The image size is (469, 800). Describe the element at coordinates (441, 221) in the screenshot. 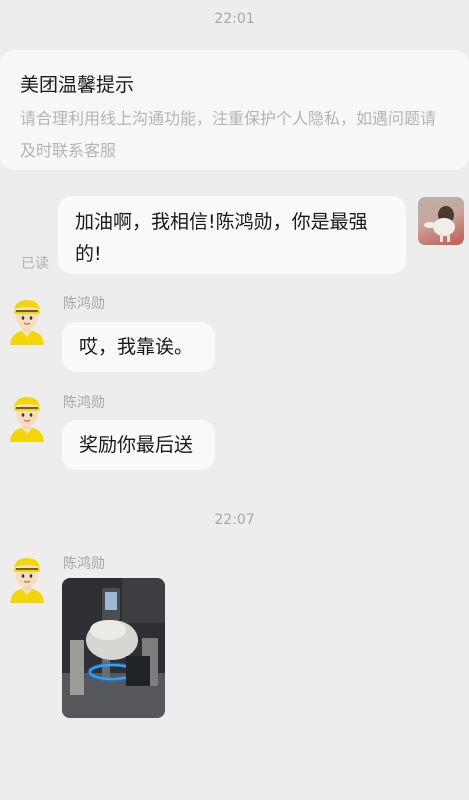

I see `user-photo-avatar-icon` at that location.